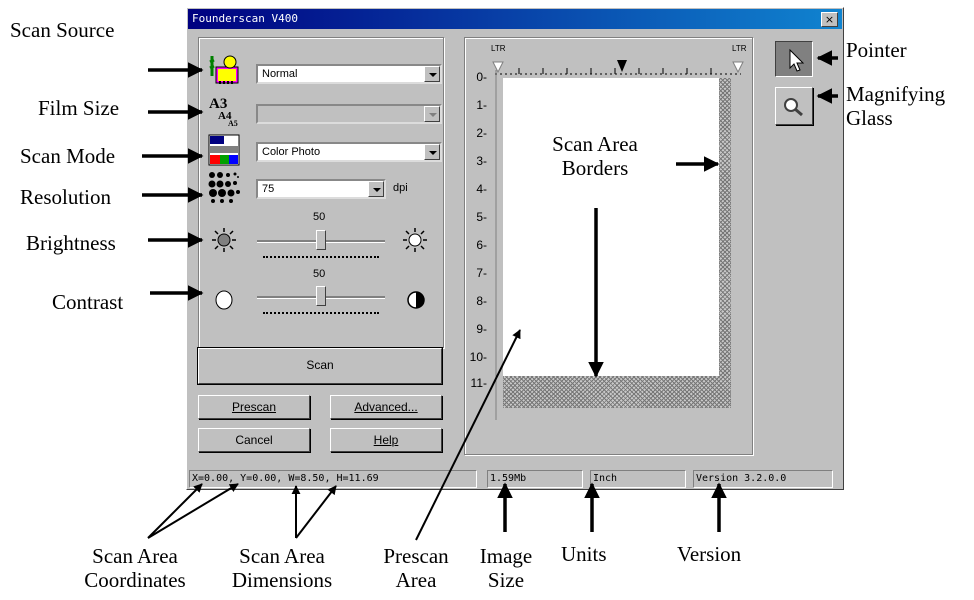  Describe the element at coordinates (321, 189) in the screenshot. I see `resolution-select: 75` at that location.